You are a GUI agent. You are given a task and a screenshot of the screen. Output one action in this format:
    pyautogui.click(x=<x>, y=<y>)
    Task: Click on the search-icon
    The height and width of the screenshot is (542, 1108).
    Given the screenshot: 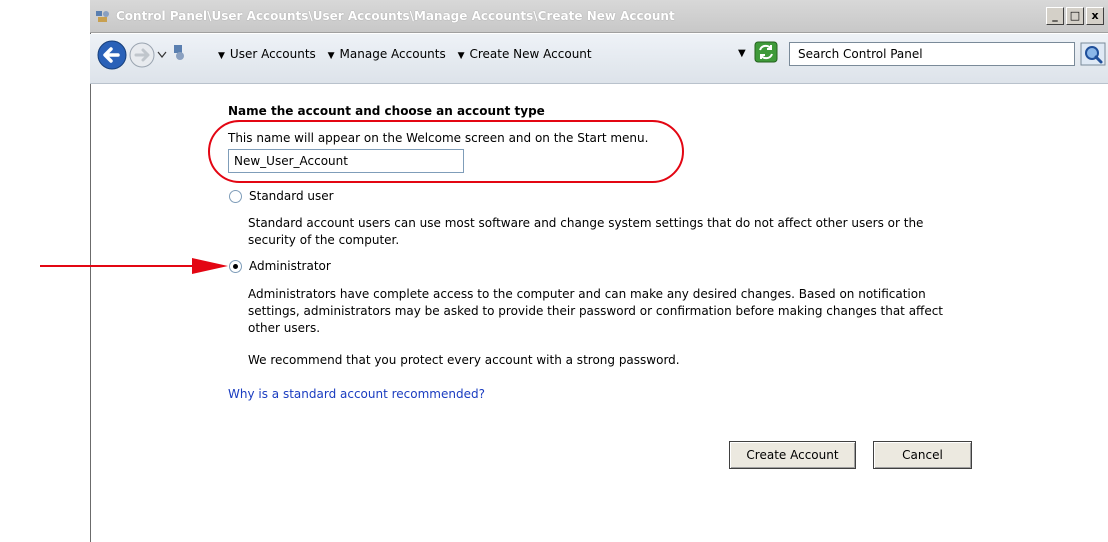 What is the action you would take?
    pyautogui.click(x=1093, y=54)
    